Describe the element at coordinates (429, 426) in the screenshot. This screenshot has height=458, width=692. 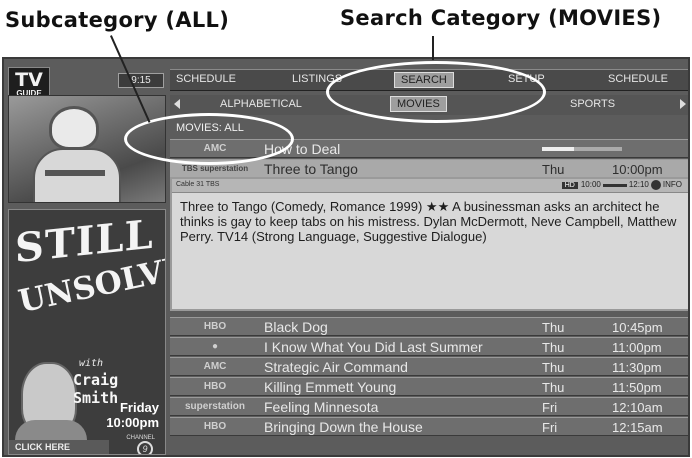
I see `listing-row: HBO Bringing Down the House Fri 12:15am` at that location.